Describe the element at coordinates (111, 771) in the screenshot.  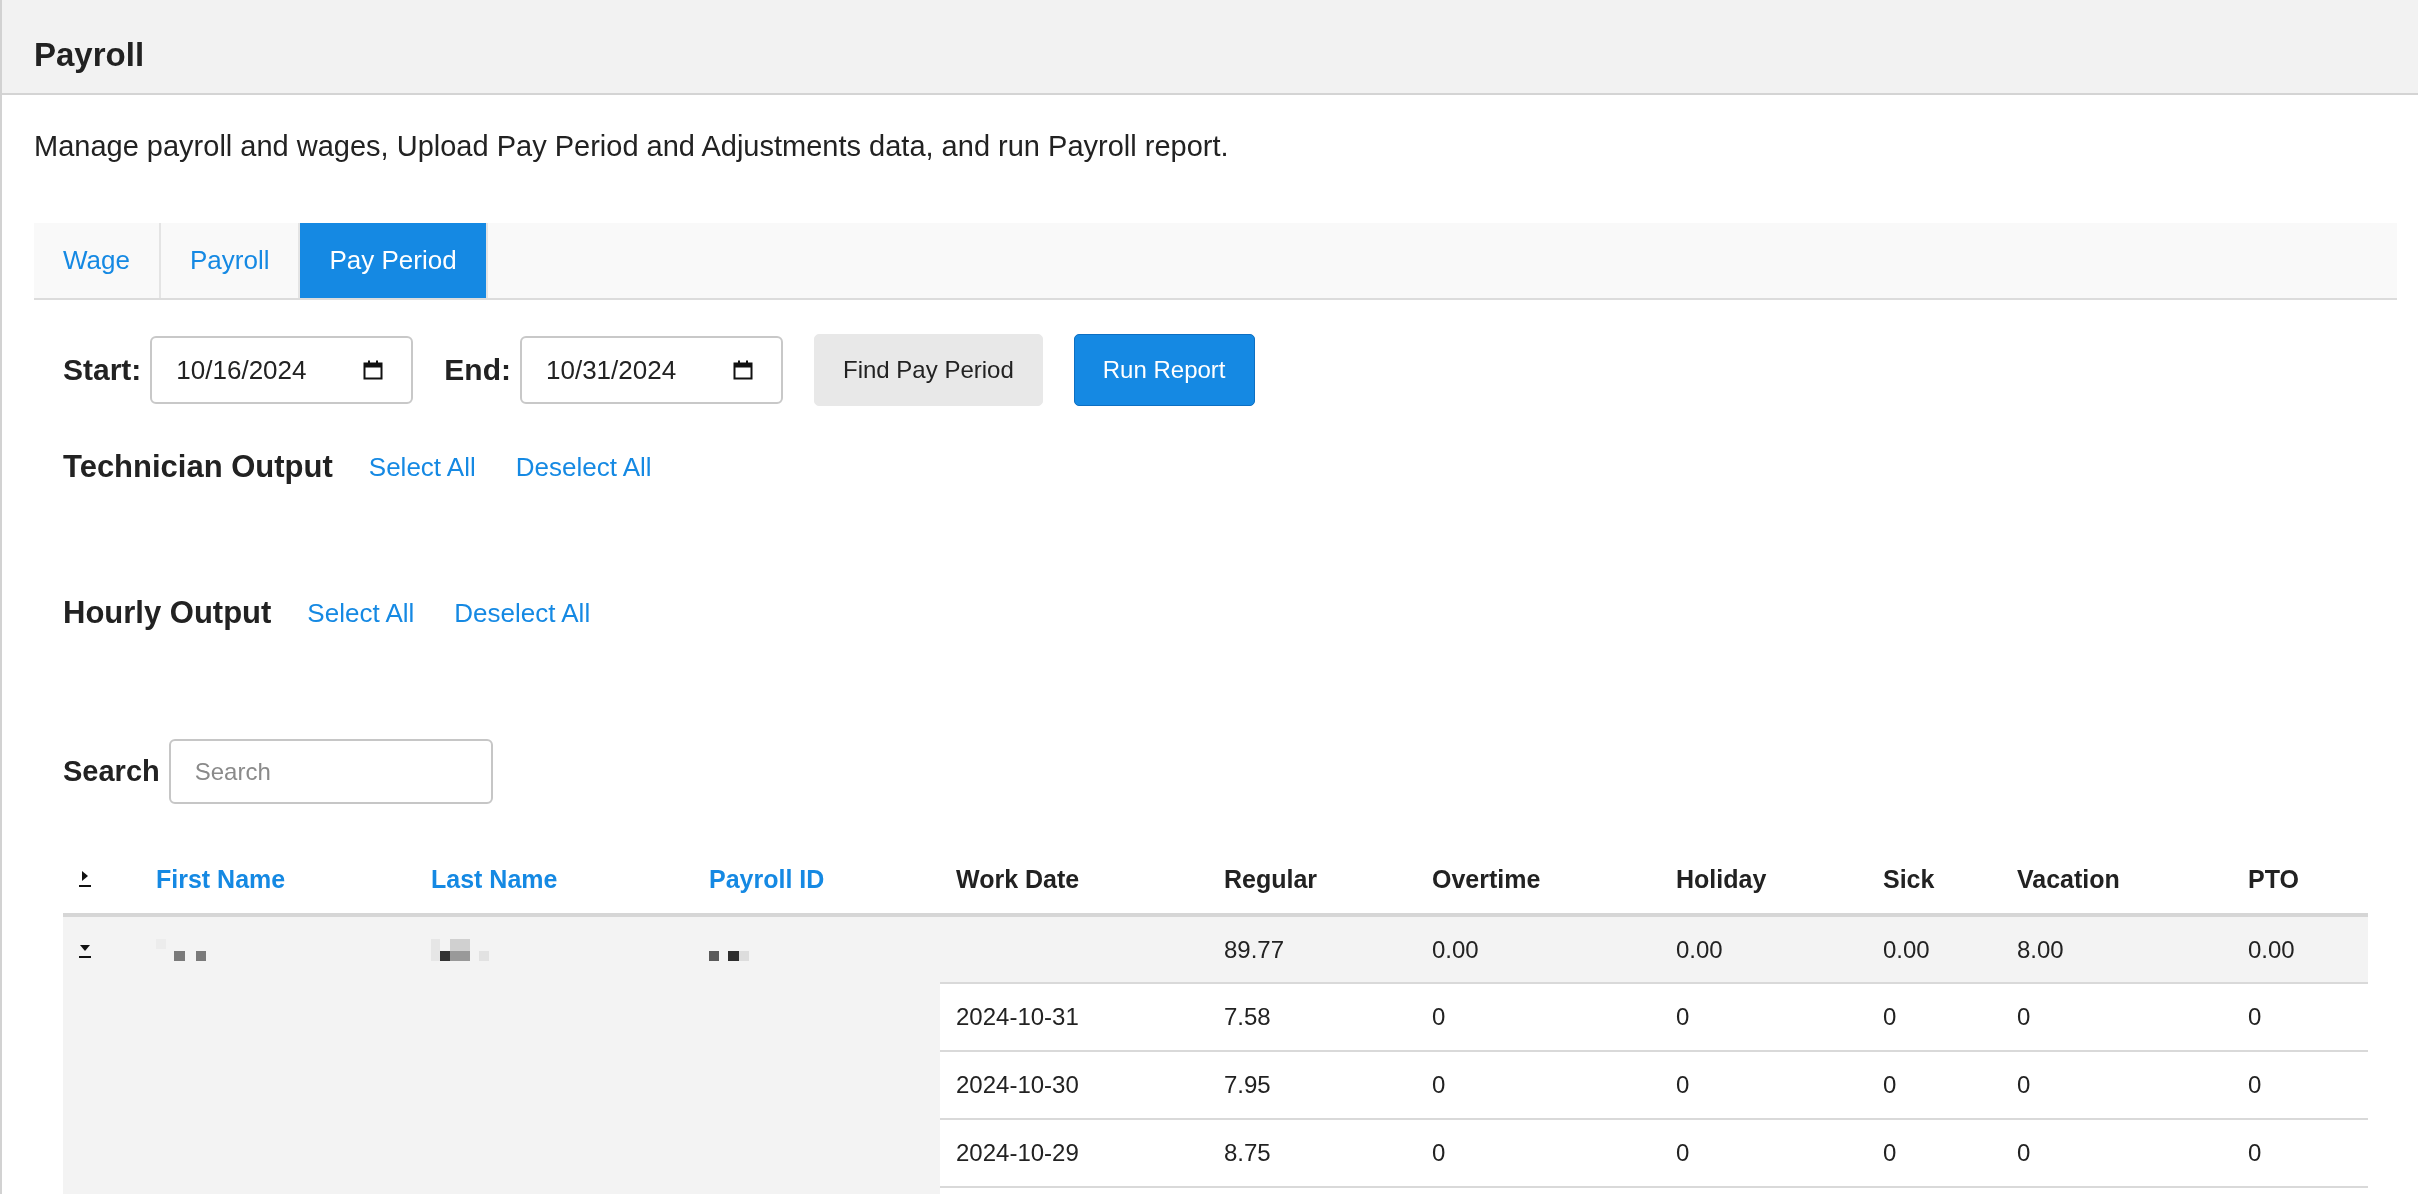
I see `search-label: Search` at that location.